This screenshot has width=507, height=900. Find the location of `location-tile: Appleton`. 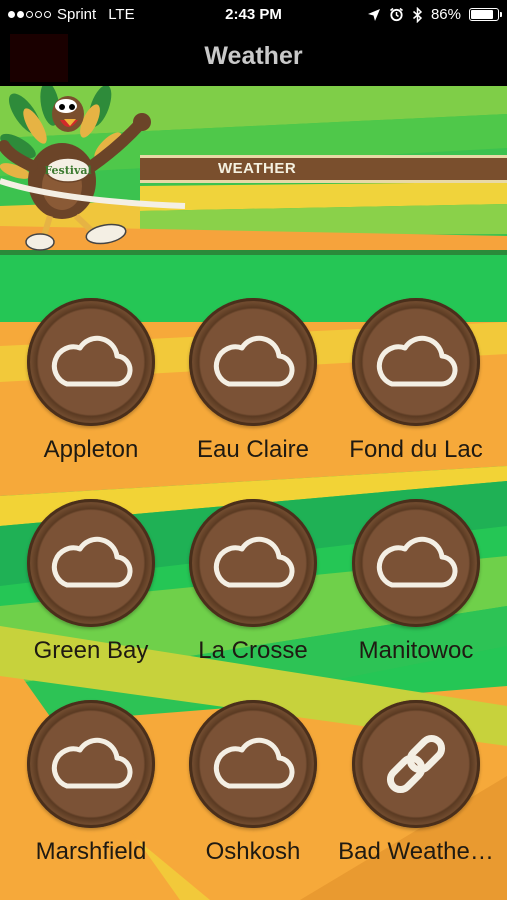

location-tile: Appleton is located at coordinates (91, 392).